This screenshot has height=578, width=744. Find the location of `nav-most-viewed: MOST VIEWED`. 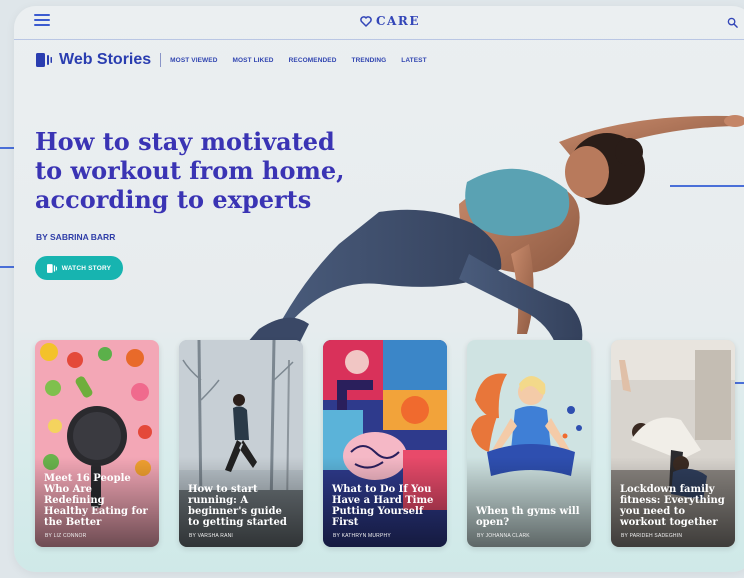

nav-most-viewed: MOST VIEWED is located at coordinates (193, 60).